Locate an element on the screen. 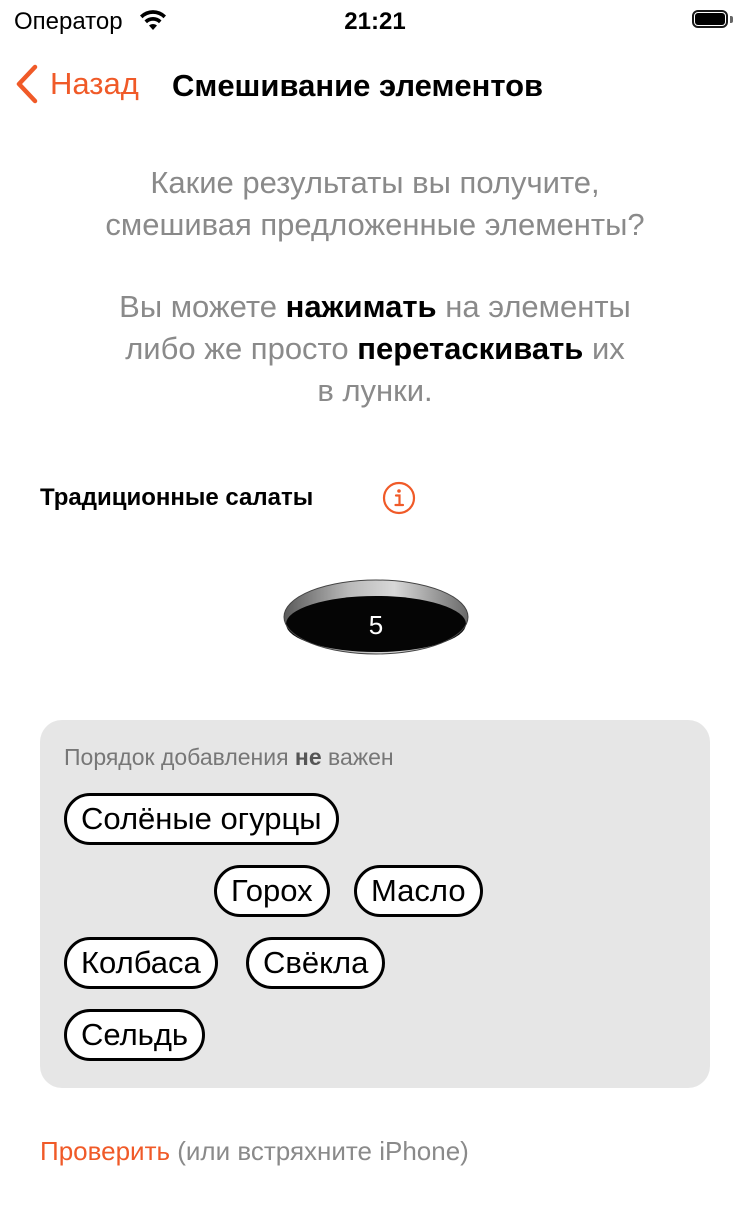 This screenshot has height=1220, width=750. question-line-1: Какие результаты вы получите, is located at coordinates (375, 182).